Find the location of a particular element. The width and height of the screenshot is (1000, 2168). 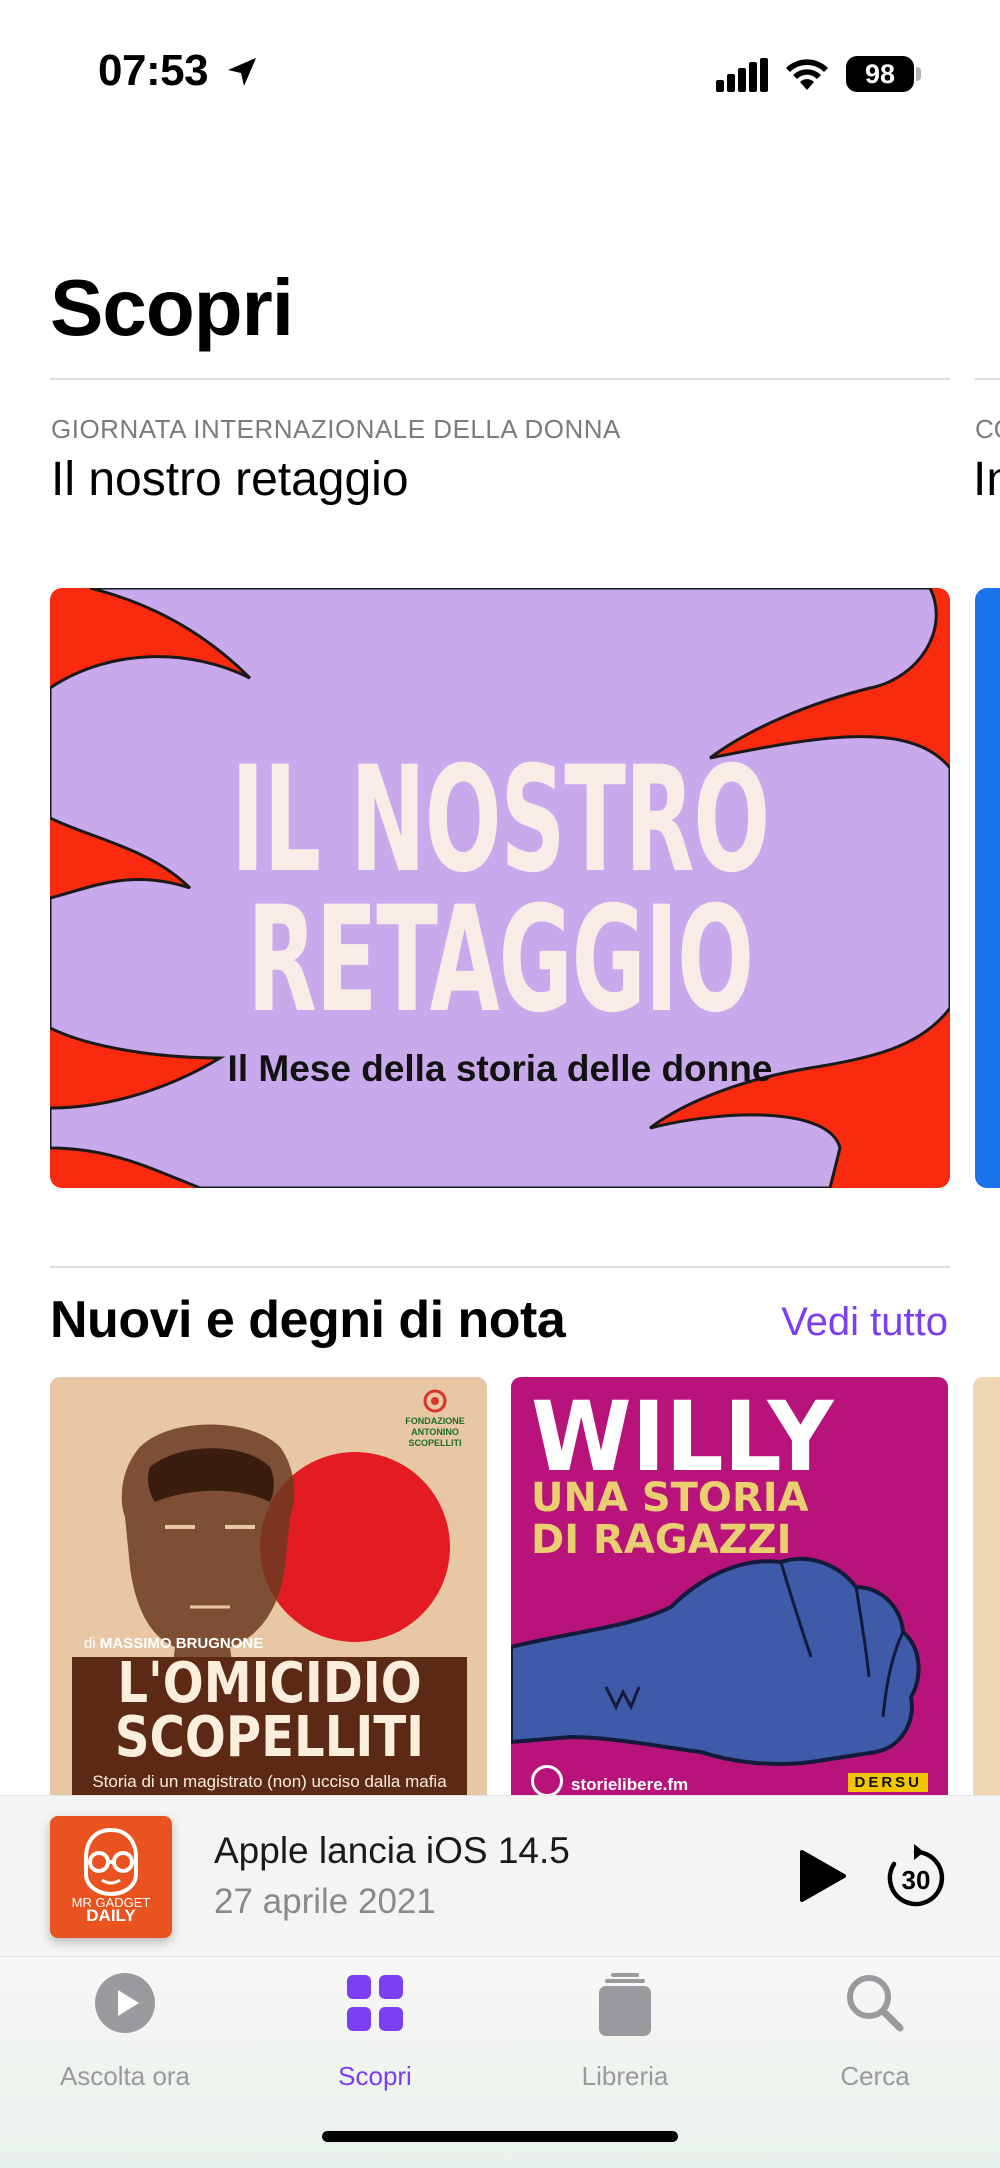

status-time: 07:53 is located at coordinates (153, 70).